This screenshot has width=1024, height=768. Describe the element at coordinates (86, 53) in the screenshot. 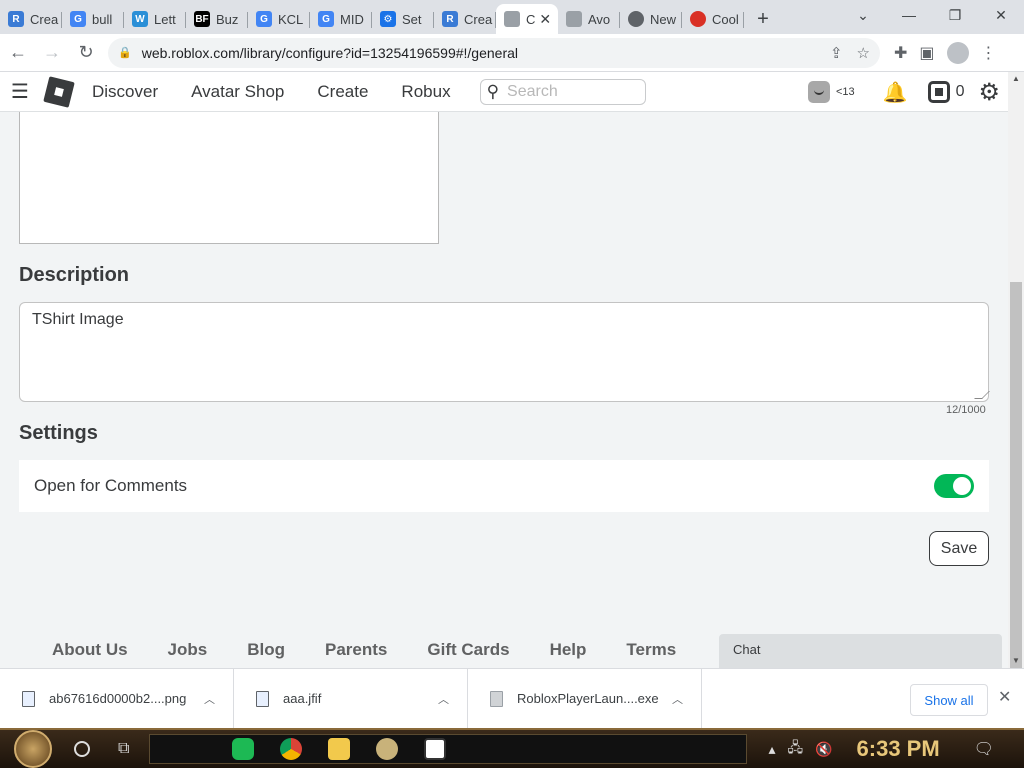

I see `reload-button: ↻` at that location.